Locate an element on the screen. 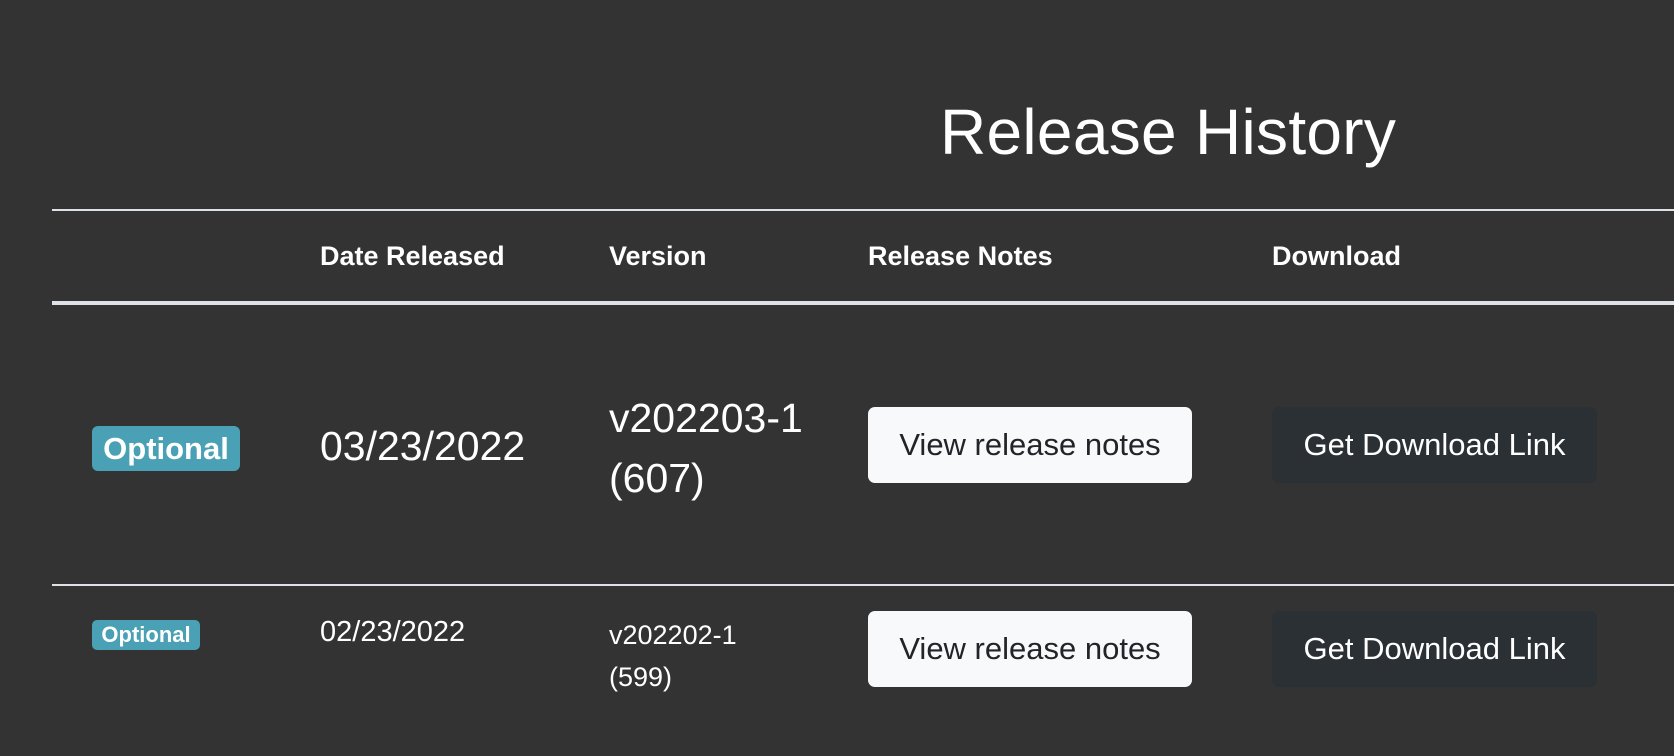 The image size is (1674, 756). release-date: 03/23/2022 is located at coordinates (423, 446).